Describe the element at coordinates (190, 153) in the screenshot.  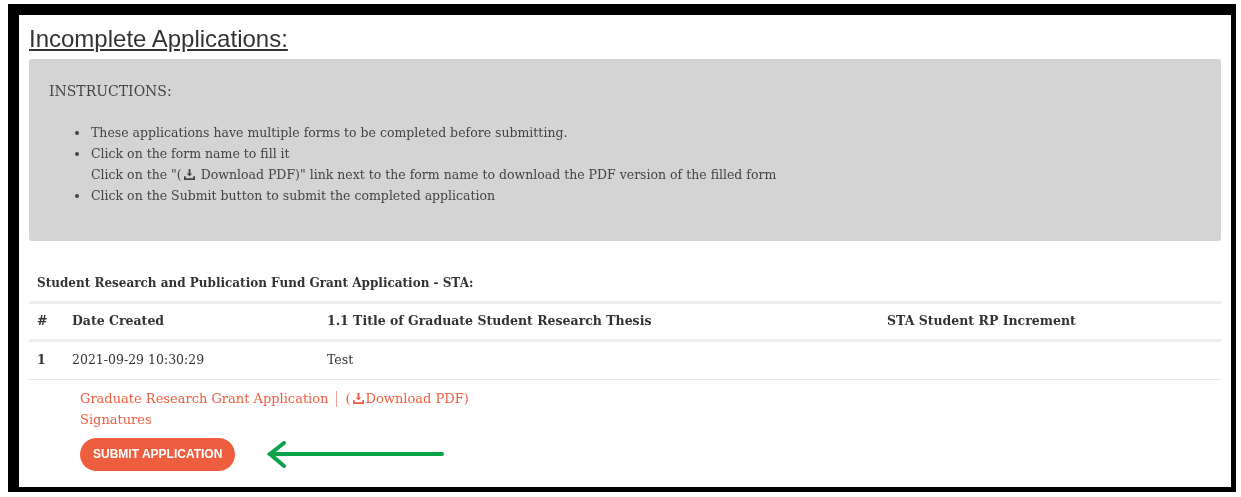
I see `instruction-text: Click on the form name to fill it` at that location.